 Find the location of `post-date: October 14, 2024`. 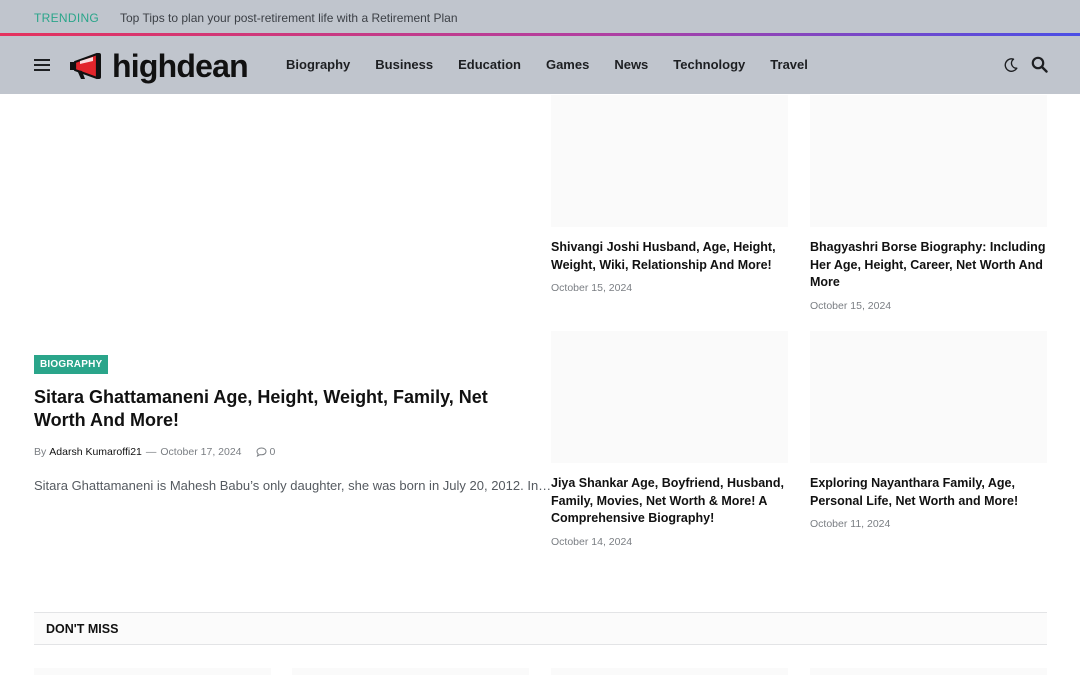

post-date: October 14, 2024 is located at coordinates (592, 541).